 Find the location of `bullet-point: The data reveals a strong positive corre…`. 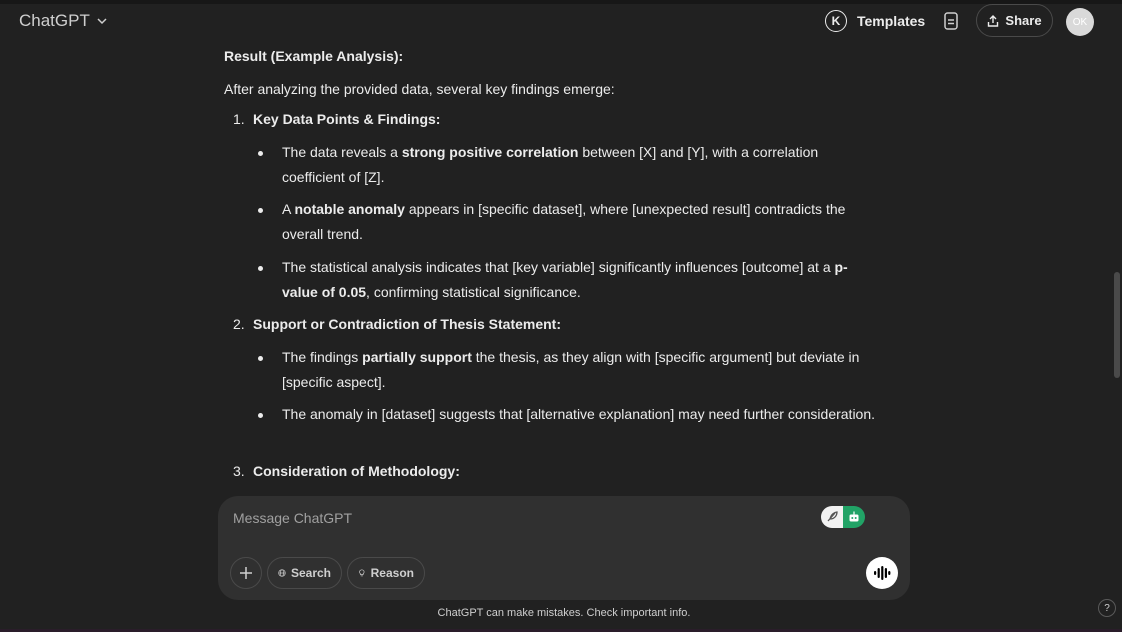

bullet-point: The data reveals a strong positive corre… is located at coordinates (570, 165).